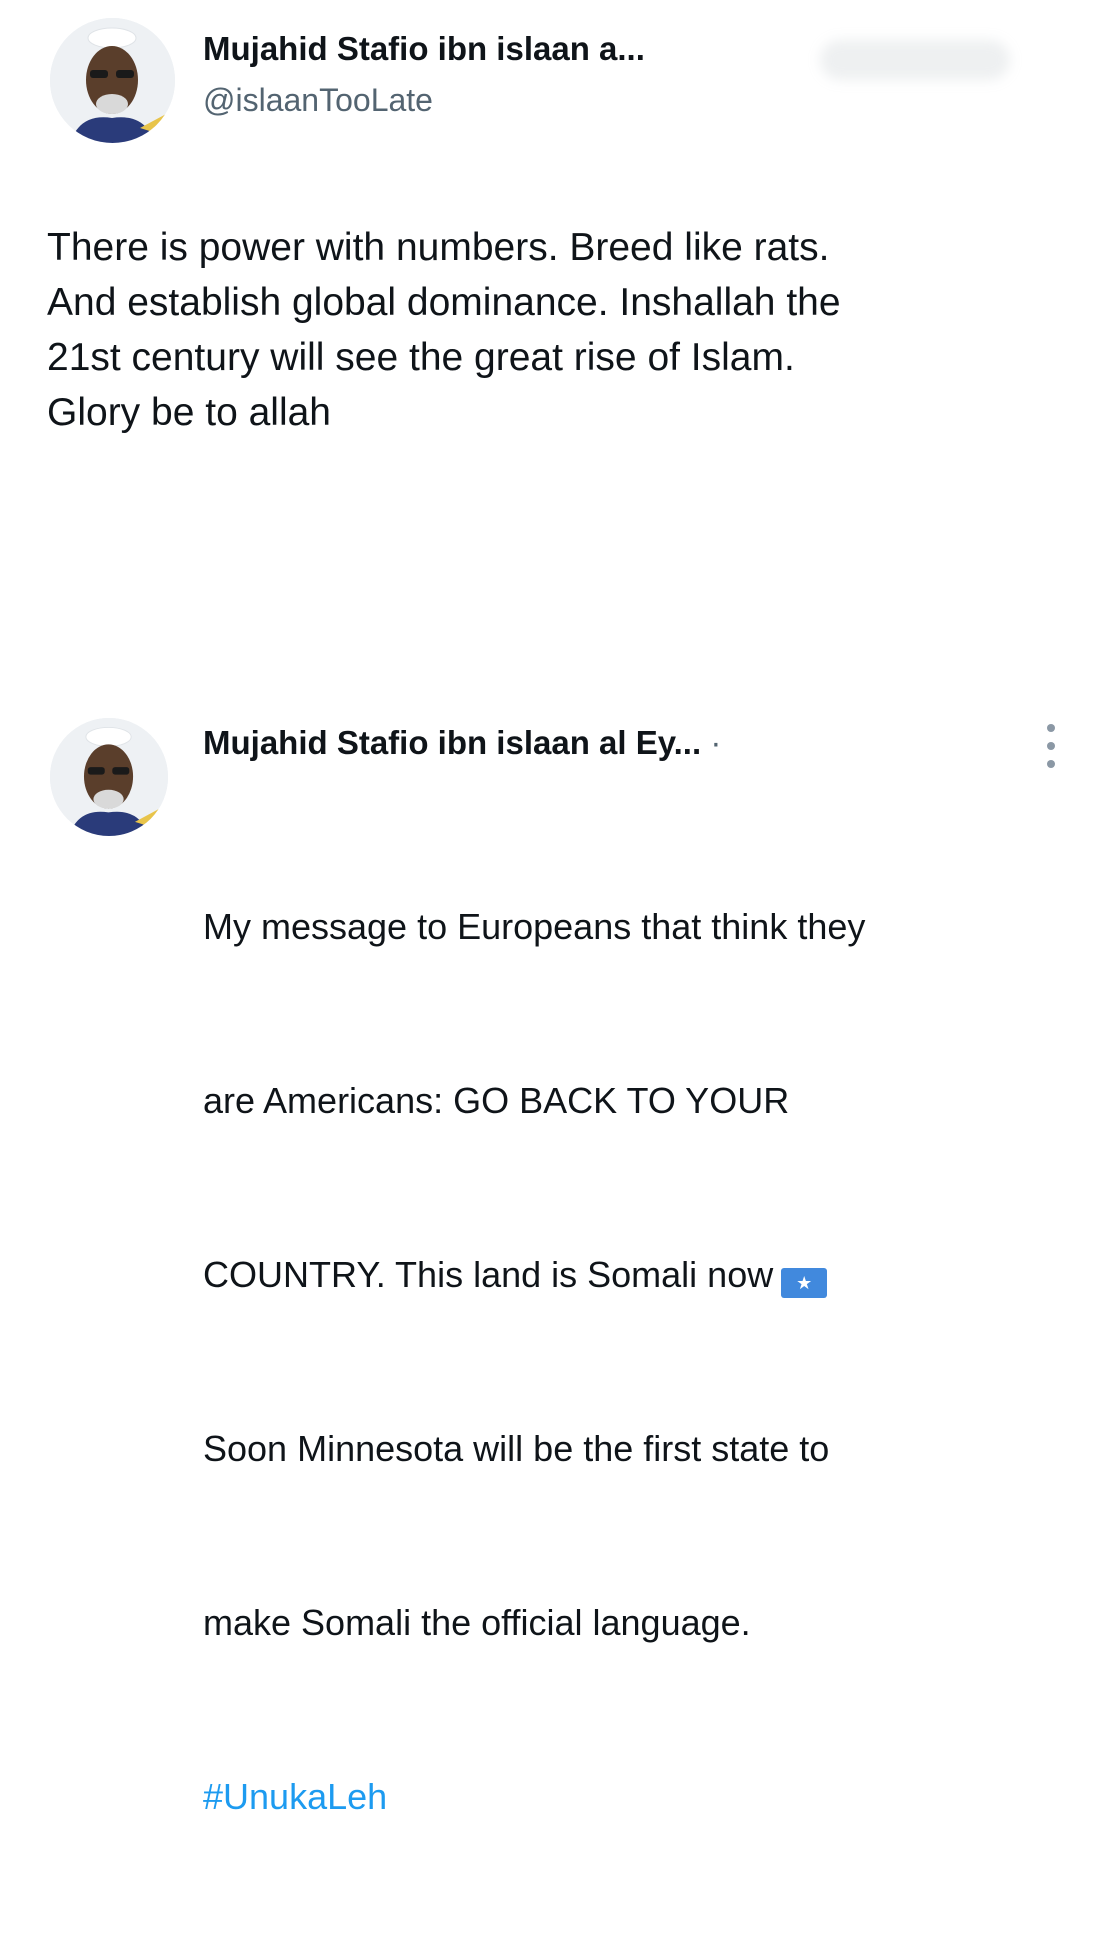  Describe the element at coordinates (496, 1100) in the screenshot. I see `post-text-line: are Americans: GO BACK TO YOUR` at that location.